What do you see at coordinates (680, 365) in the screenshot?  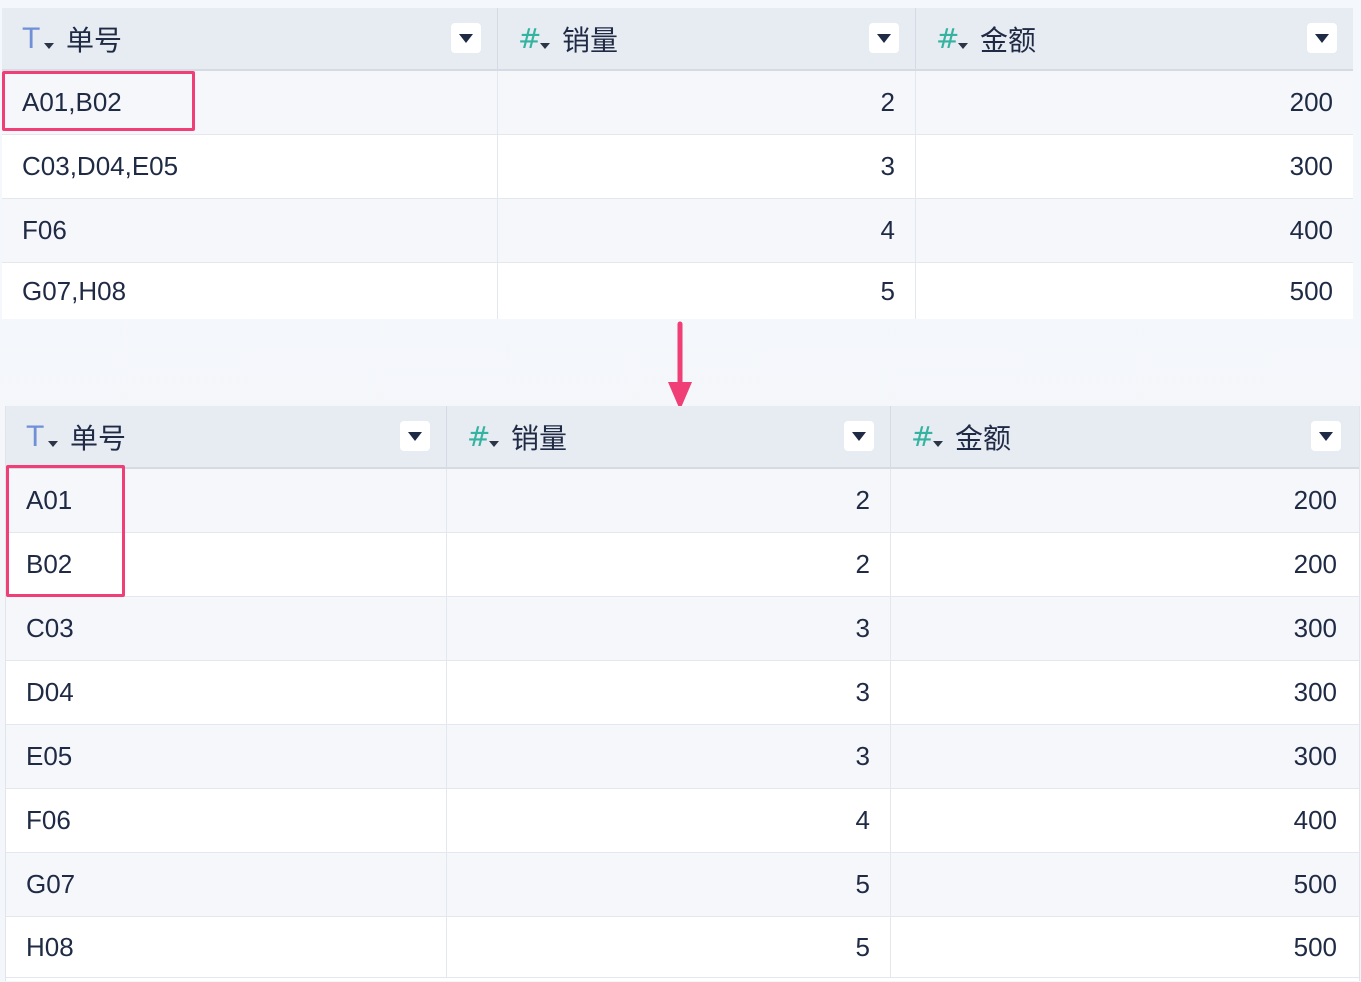 I see `down-arrow-icon` at bounding box center [680, 365].